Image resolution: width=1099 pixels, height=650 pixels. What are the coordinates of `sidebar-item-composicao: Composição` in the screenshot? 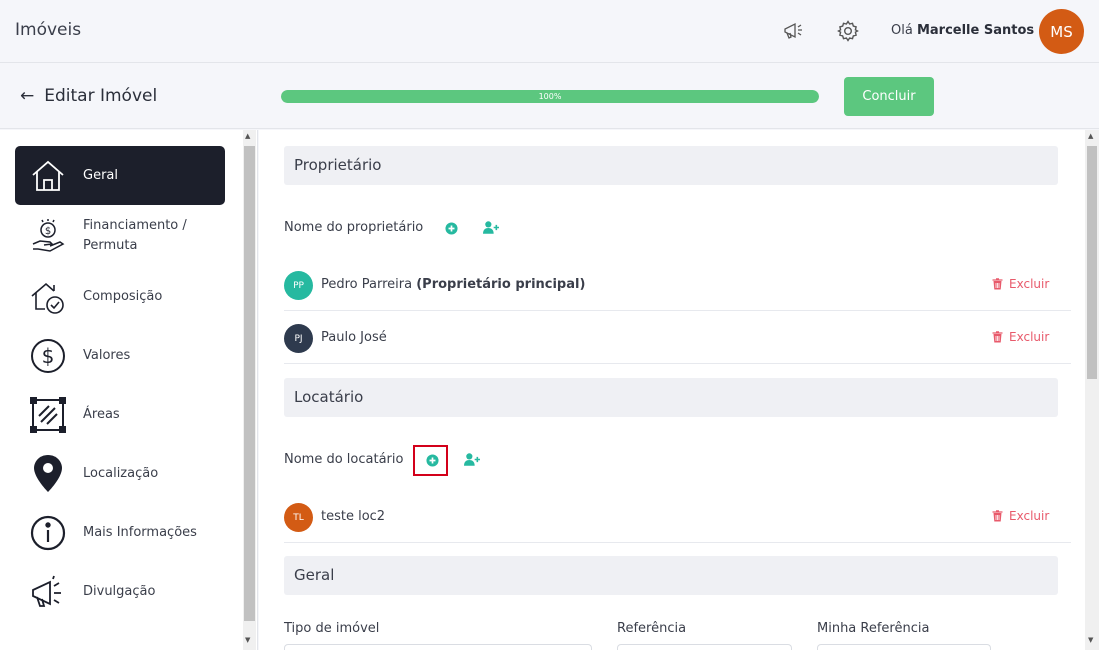 It's located at (120, 296).